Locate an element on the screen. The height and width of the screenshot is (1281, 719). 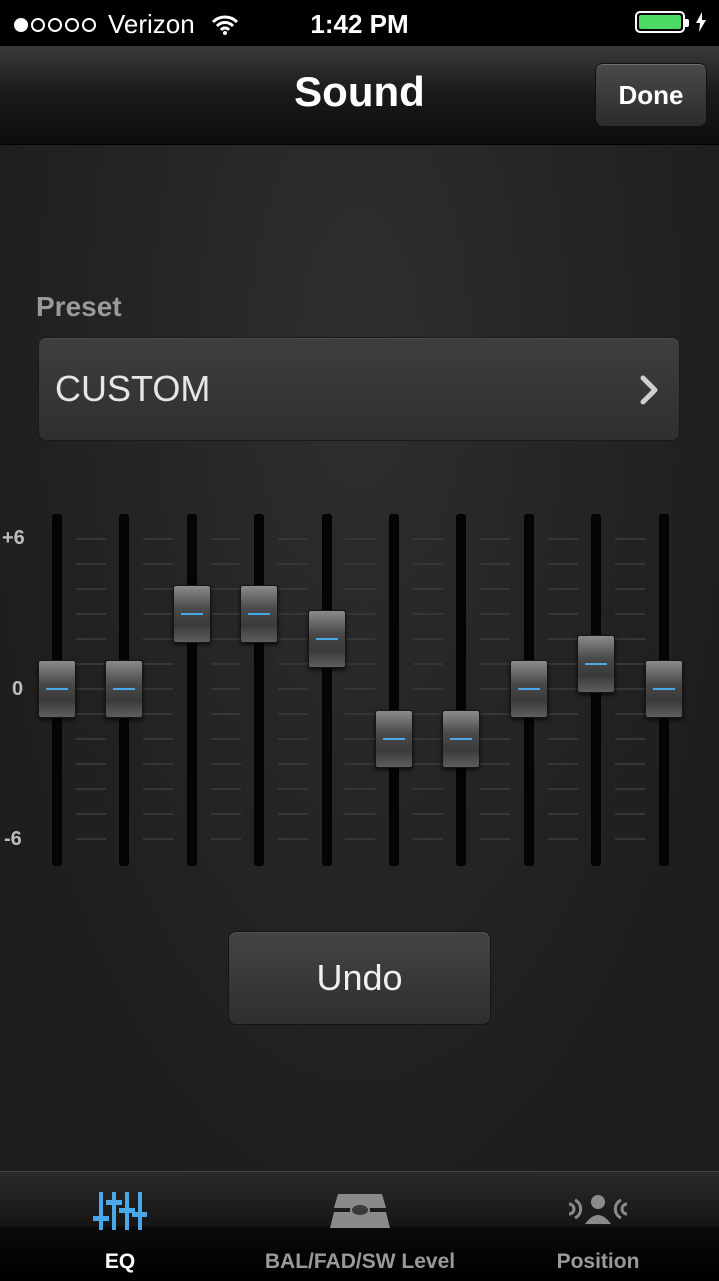
done-button: Done is located at coordinates (651, 95).